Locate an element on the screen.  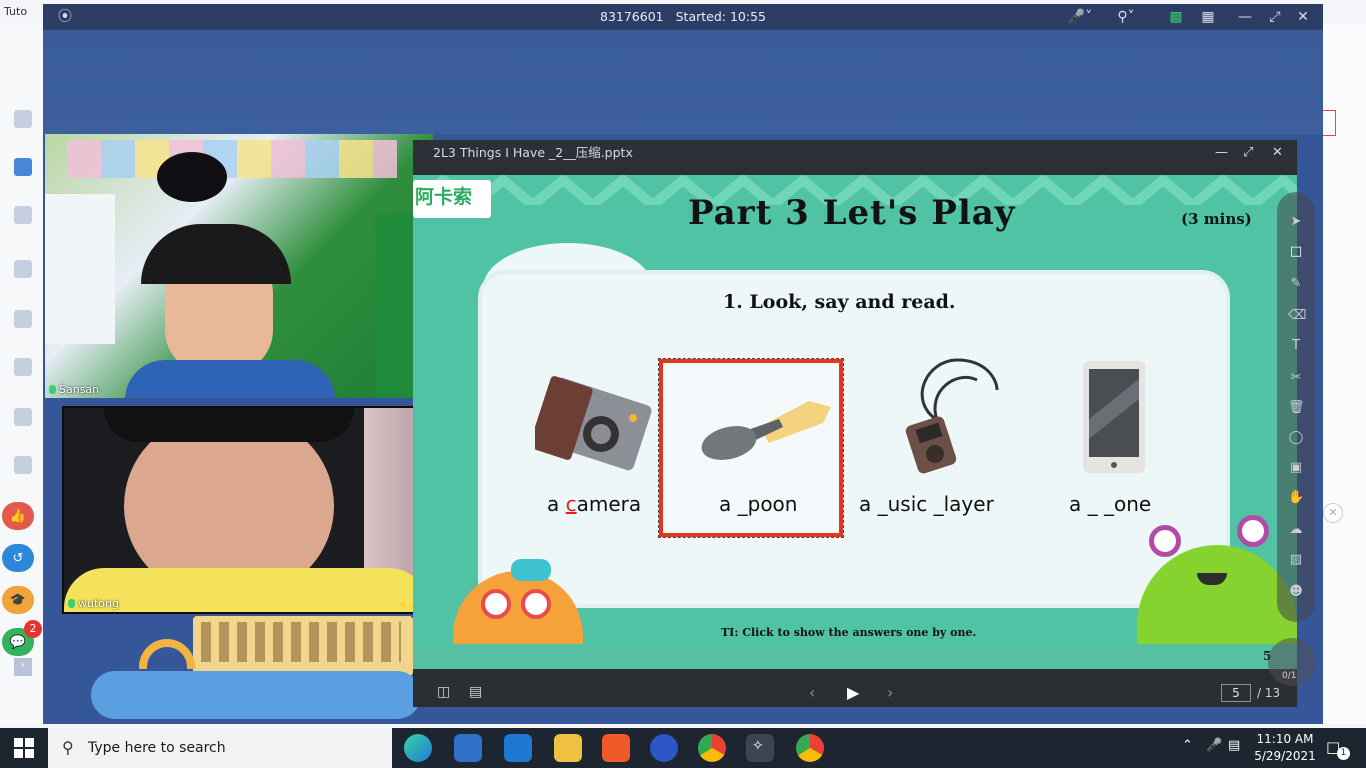
presentation-controls: ◫ ▤ ‹ ▶ › 5 / 13 is located at coordinates (855, 693).